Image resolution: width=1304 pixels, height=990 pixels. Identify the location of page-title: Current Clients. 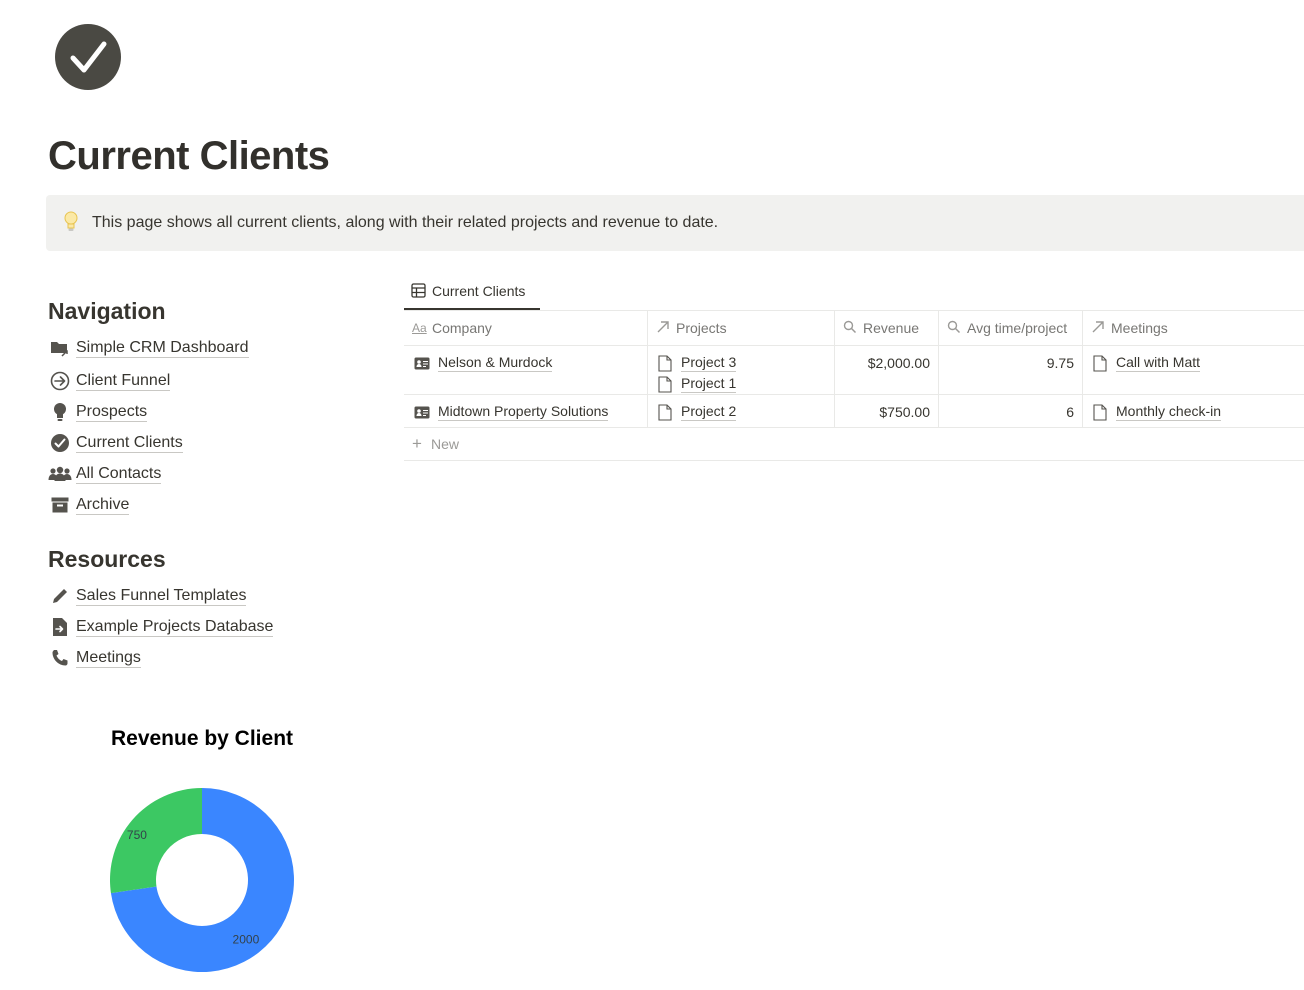
(189, 156).